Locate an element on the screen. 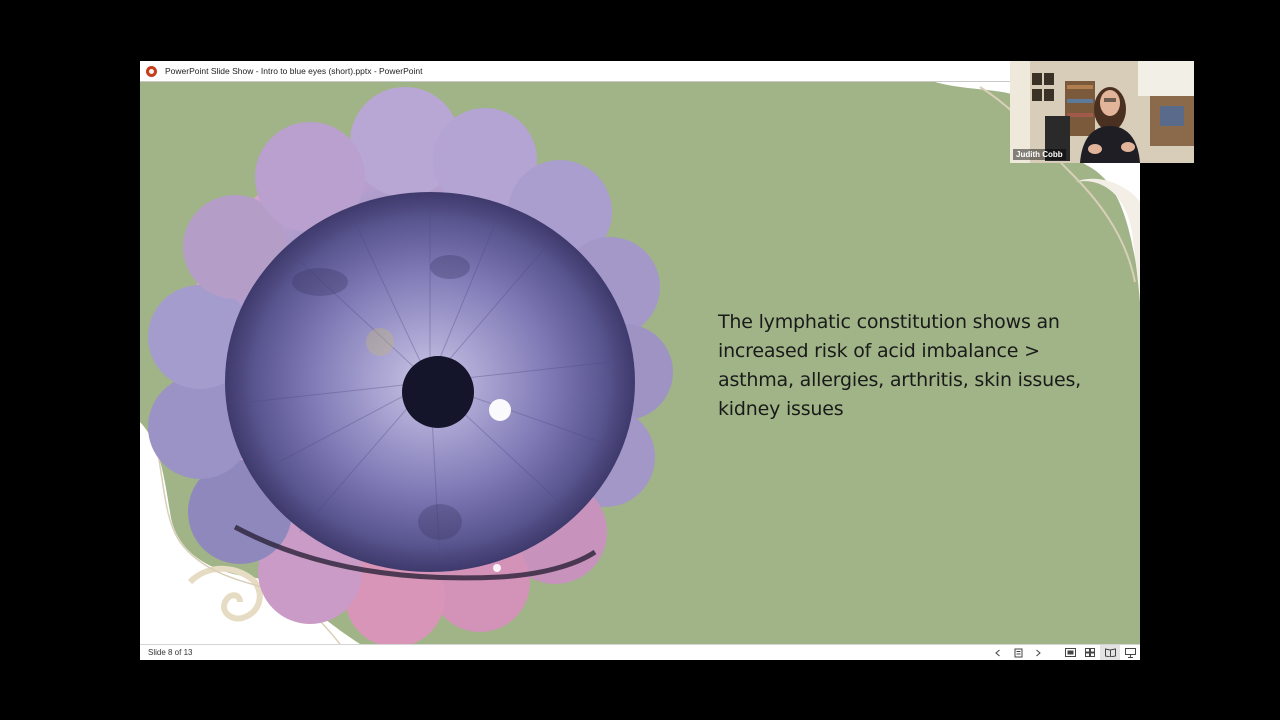 This screenshot has height=720, width=1280. participant-video: Judith Cobb is located at coordinates (1102, 112).